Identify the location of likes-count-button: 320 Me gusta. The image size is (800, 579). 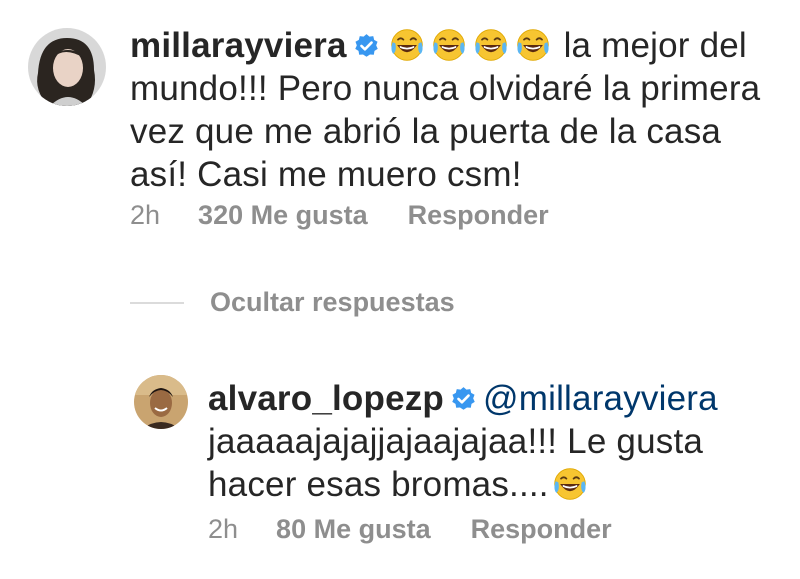
(283, 215).